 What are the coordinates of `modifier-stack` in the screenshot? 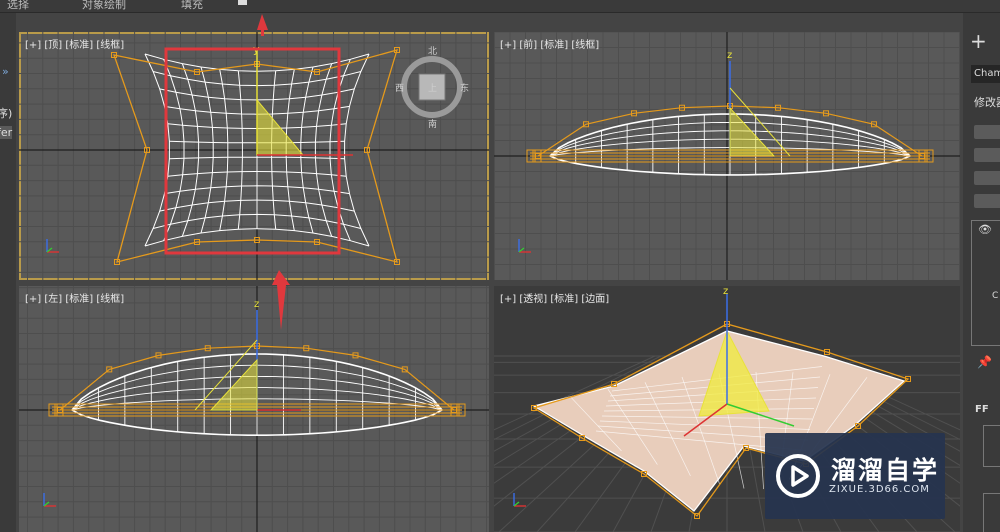 It's located at (985, 283).